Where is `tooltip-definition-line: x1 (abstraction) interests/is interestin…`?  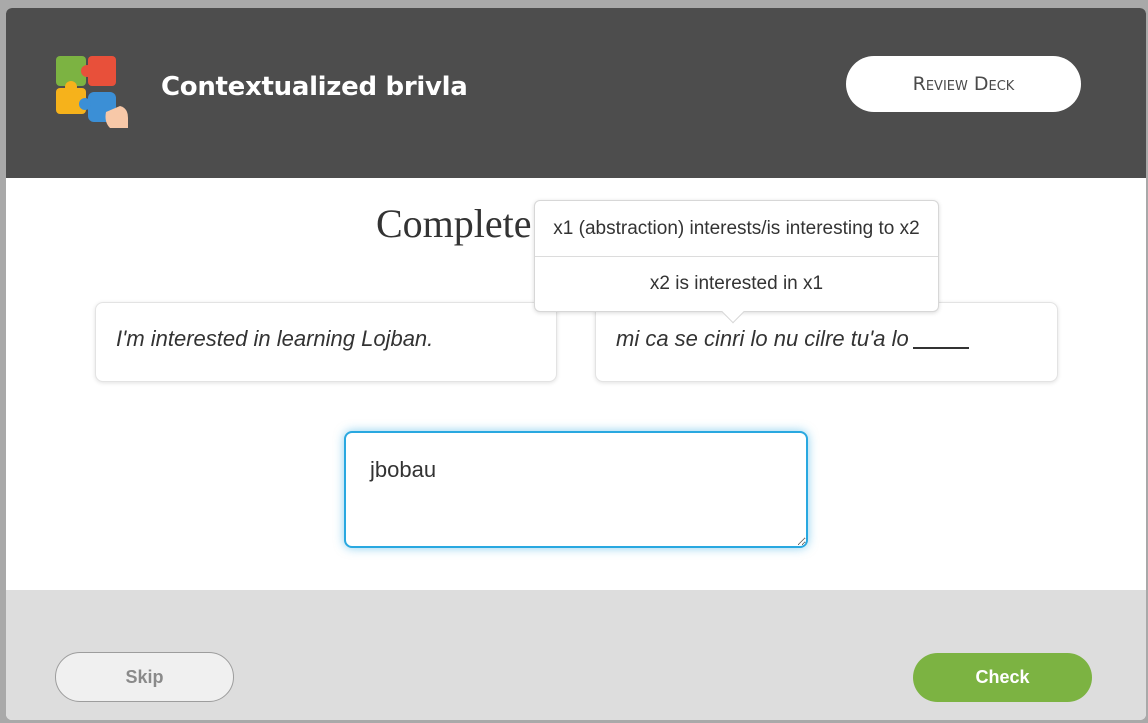
tooltip-definition-line: x1 (abstraction) interests/is interestin… is located at coordinates (736, 228).